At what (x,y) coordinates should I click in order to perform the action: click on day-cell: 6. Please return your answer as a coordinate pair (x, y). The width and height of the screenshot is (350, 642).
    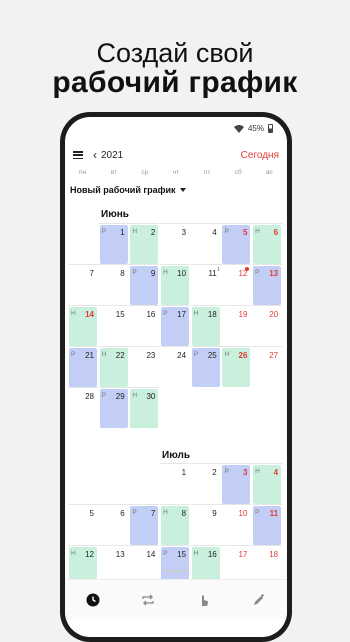
    Looking at the image, I should click on (113, 524).